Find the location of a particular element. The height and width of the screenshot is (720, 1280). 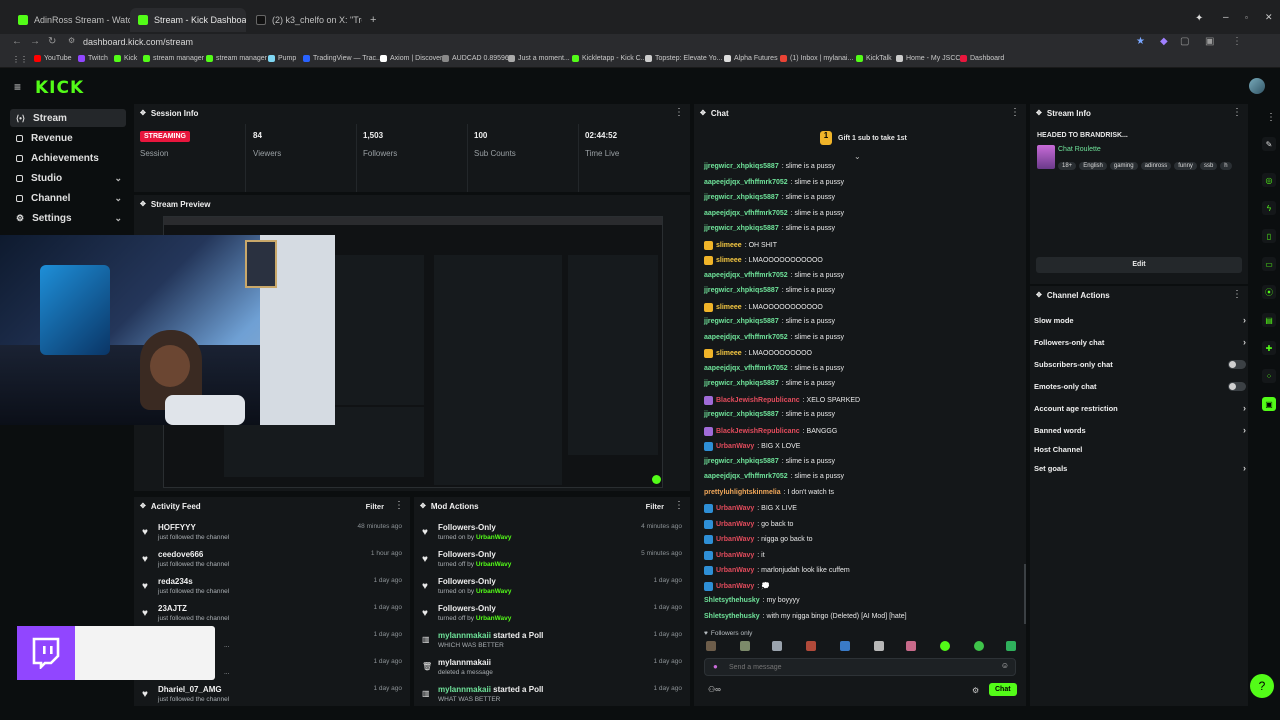

sidepanel-icon: ▣ is located at coordinates (1209, 41).